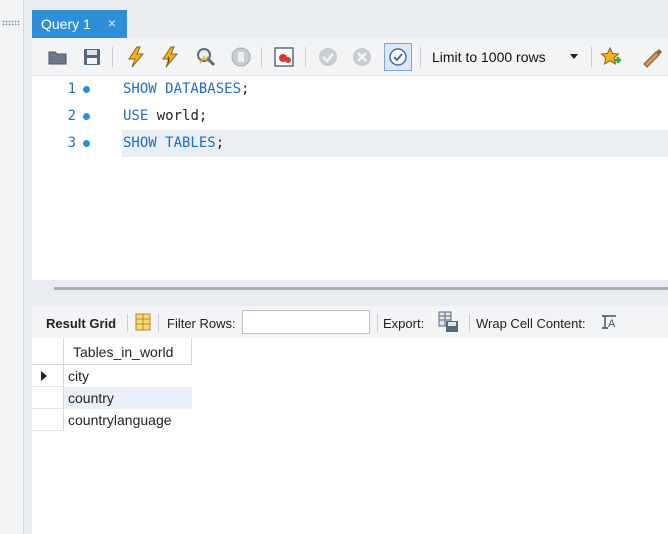 This screenshot has height=534, width=668. Describe the element at coordinates (66, 24) in the screenshot. I see `tab-label: Query 1` at that location.